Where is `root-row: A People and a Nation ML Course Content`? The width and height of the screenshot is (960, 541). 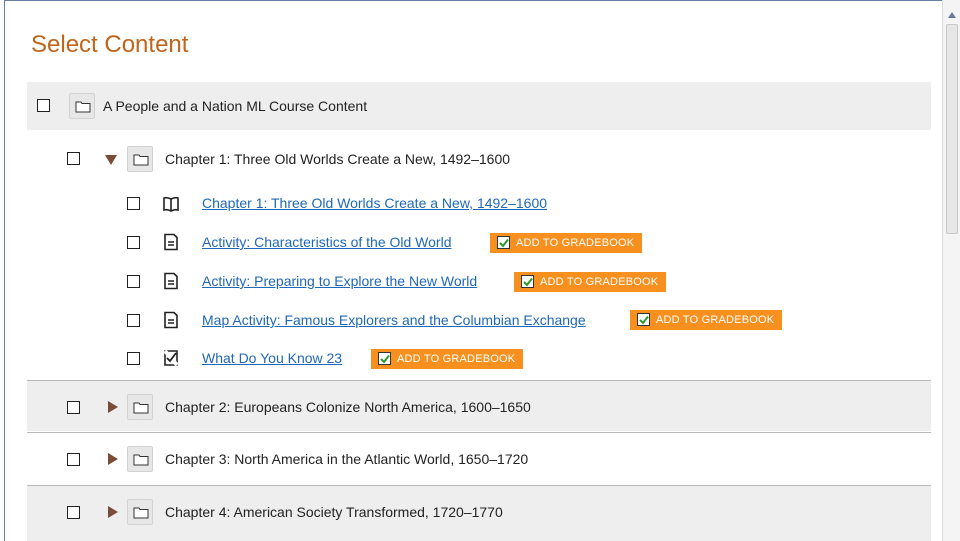
root-row: A People and a Nation ML Course Content is located at coordinates (479, 106).